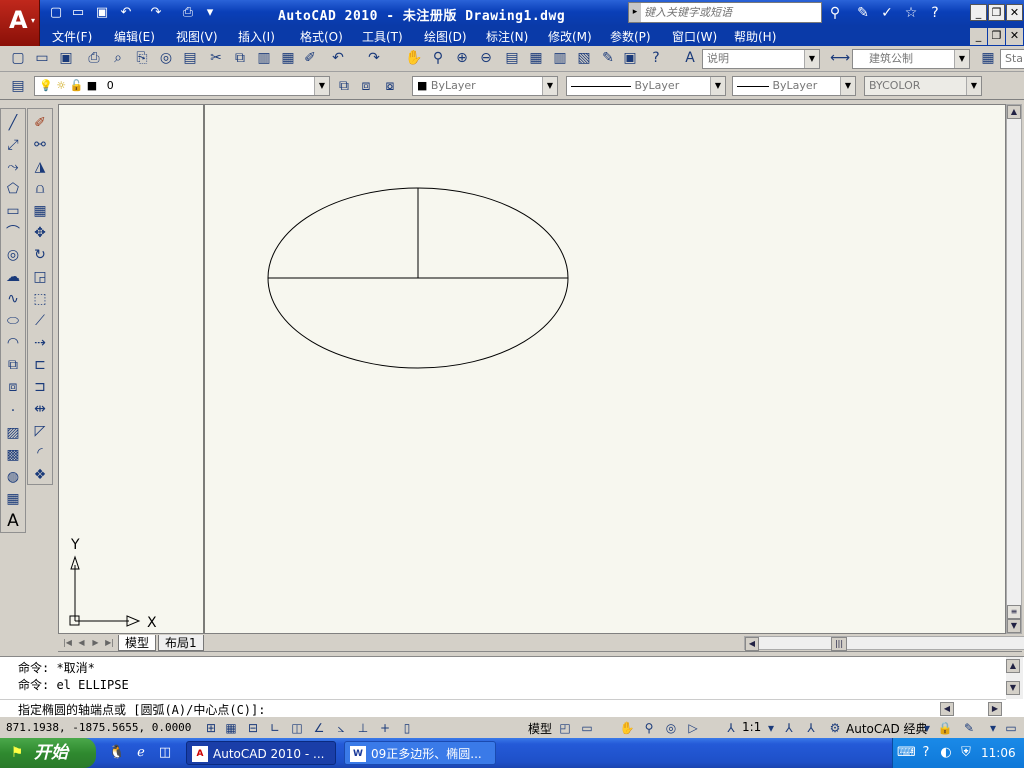  What do you see at coordinates (13, 321) in the screenshot?
I see `ellipse-icon: ⬭` at bounding box center [13, 321].